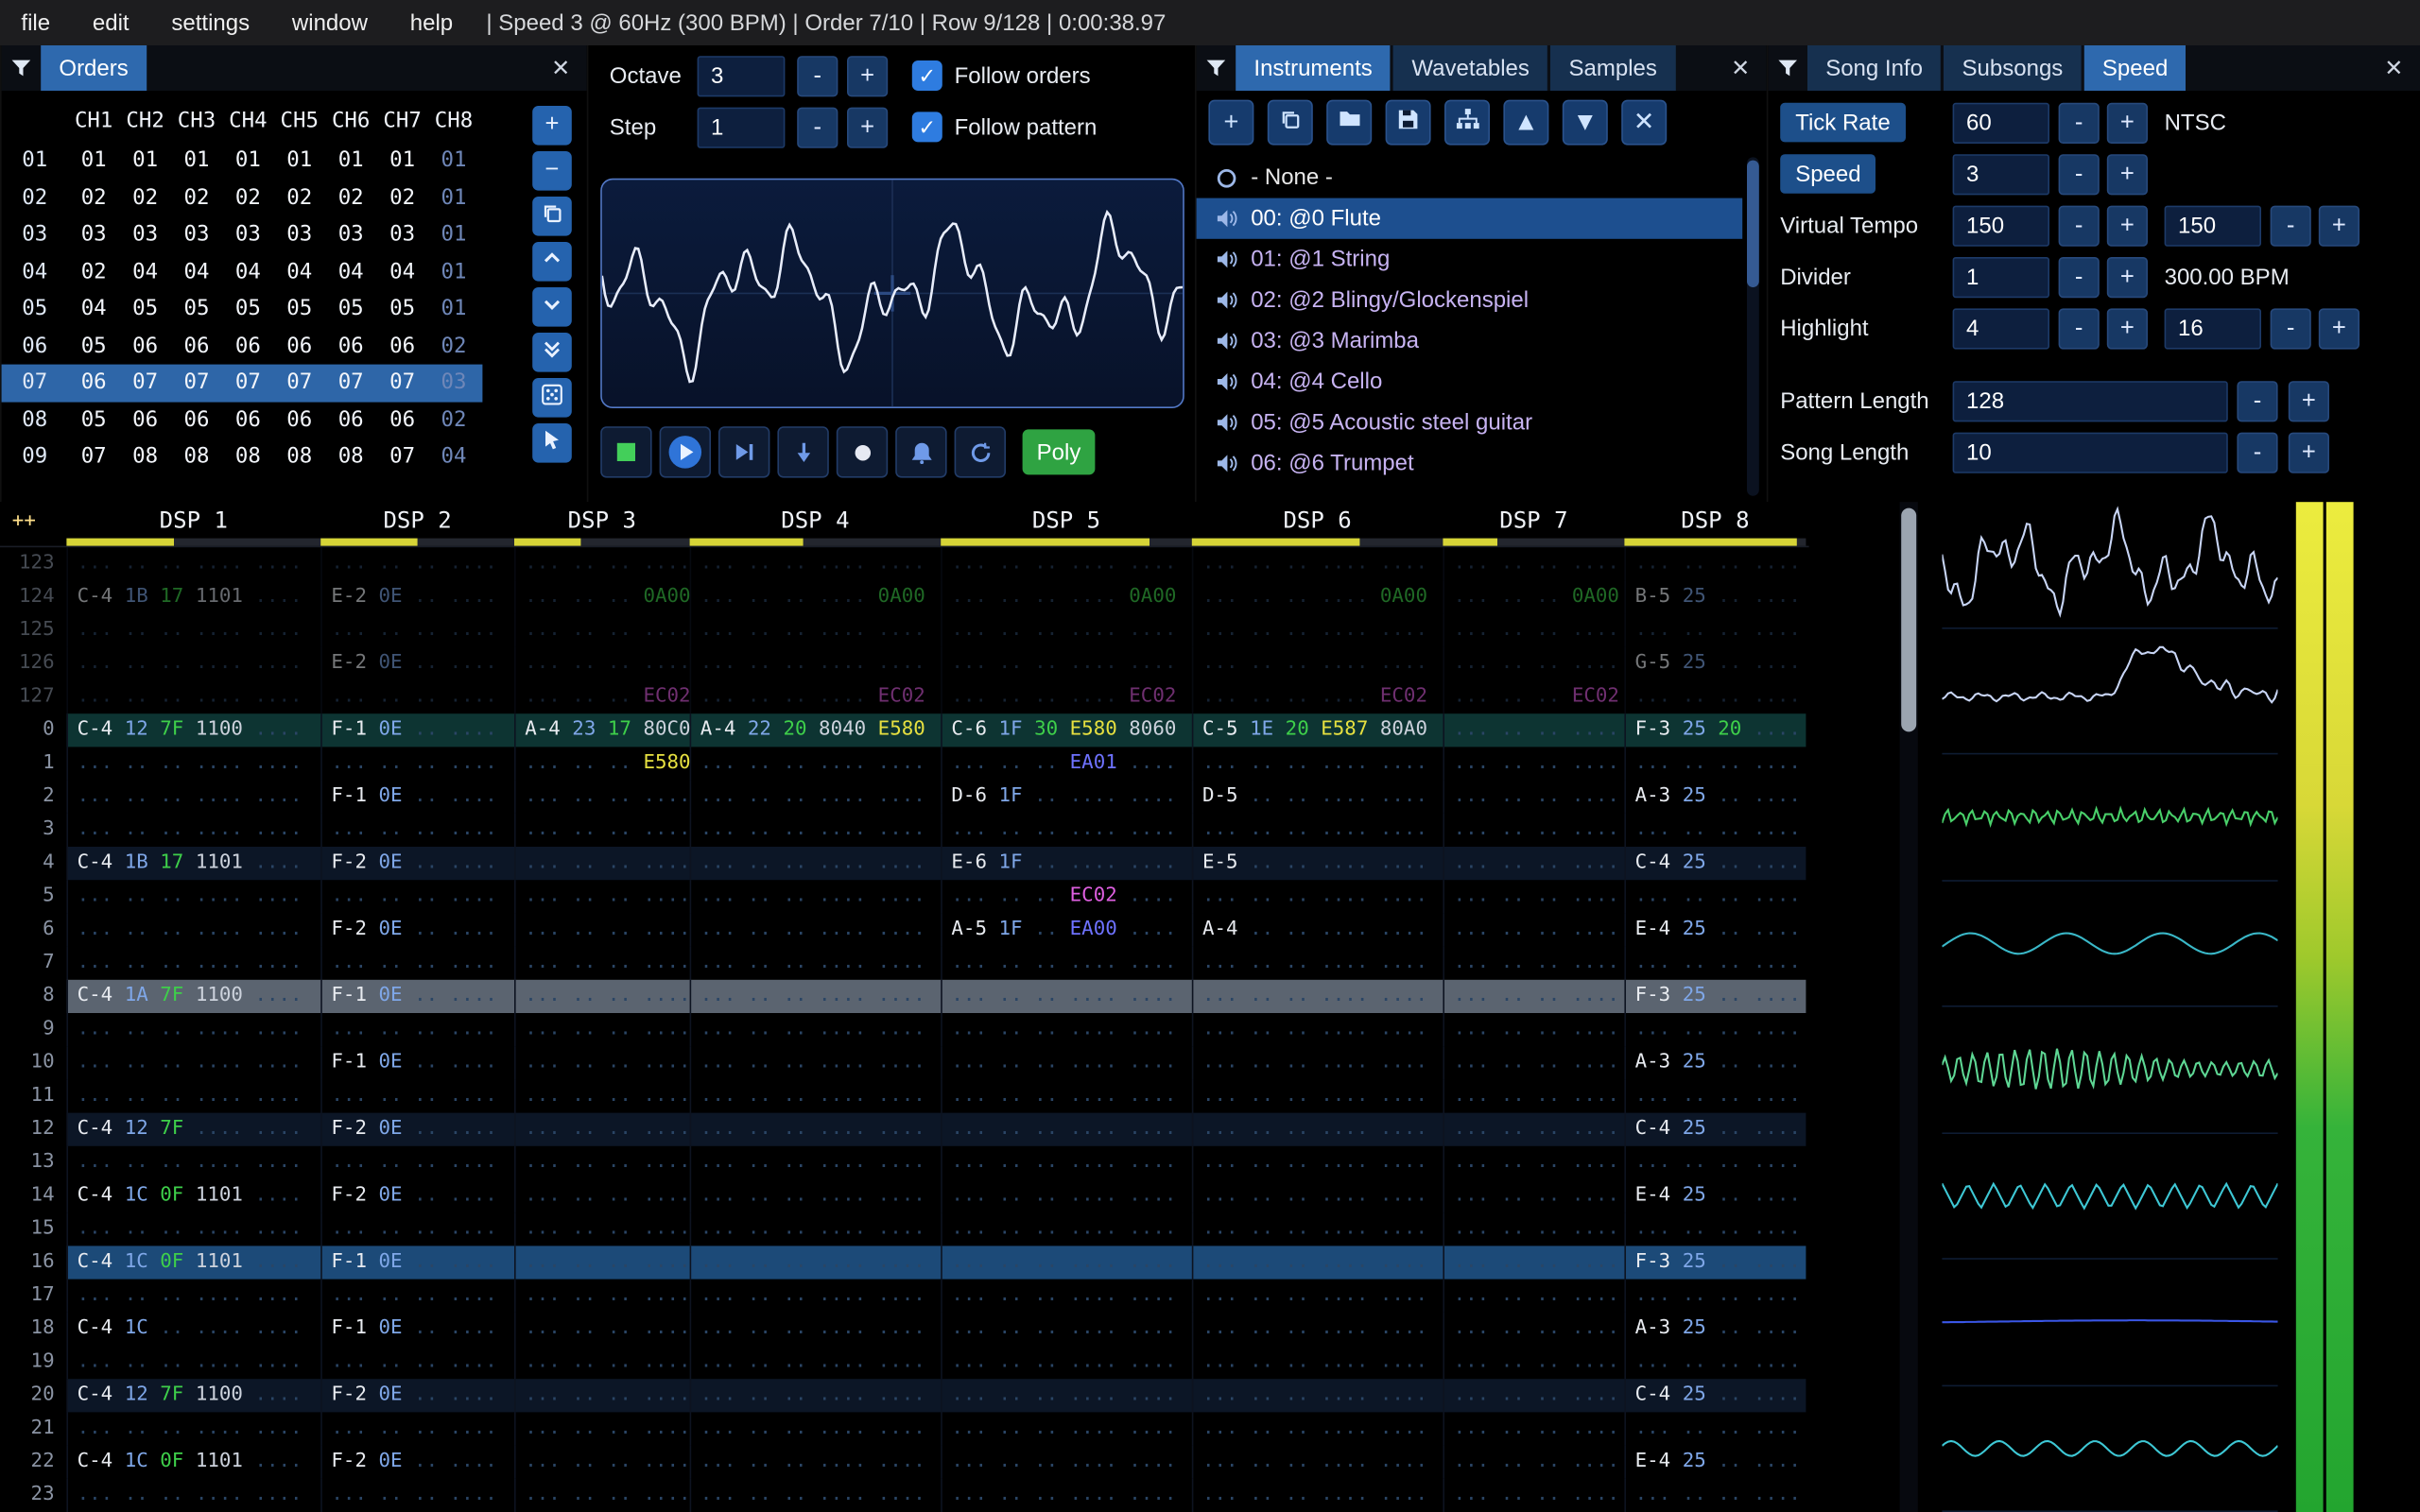 The image size is (2420, 1512). What do you see at coordinates (247, 457) in the screenshot?
I see `order-cell: 08` at bounding box center [247, 457].